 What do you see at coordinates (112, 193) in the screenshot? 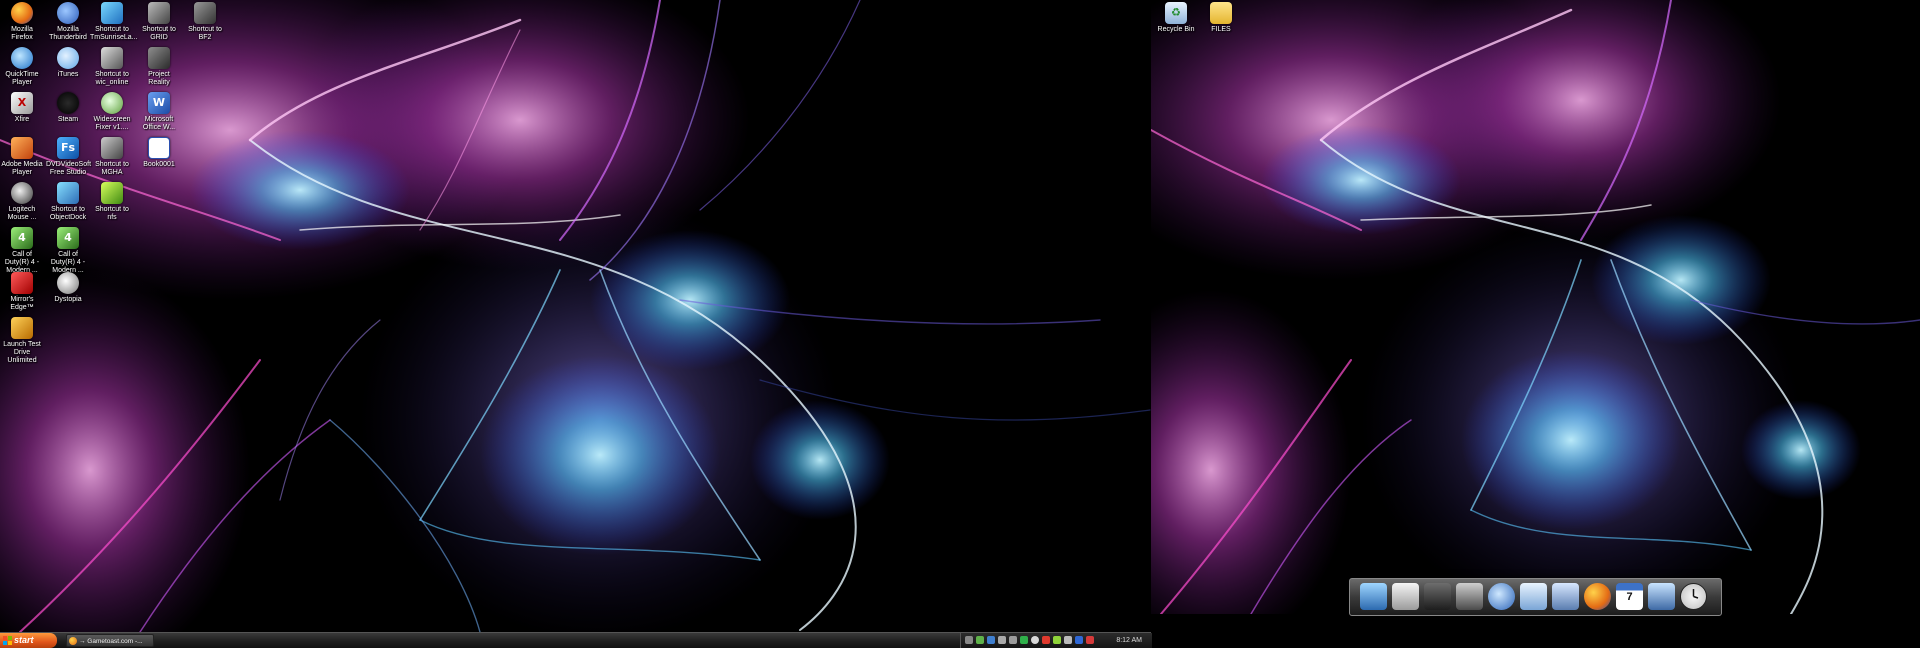
I see `nfs-icon` at bounding box center [112, 193].